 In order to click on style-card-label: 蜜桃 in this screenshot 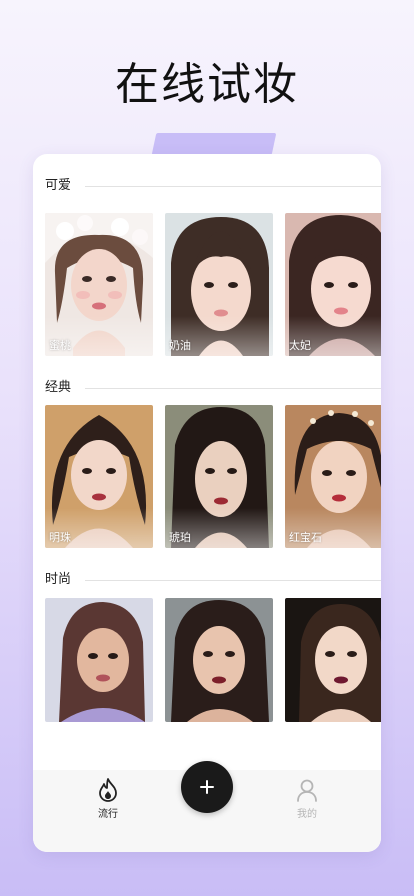, I will do `click(60, 345)`.